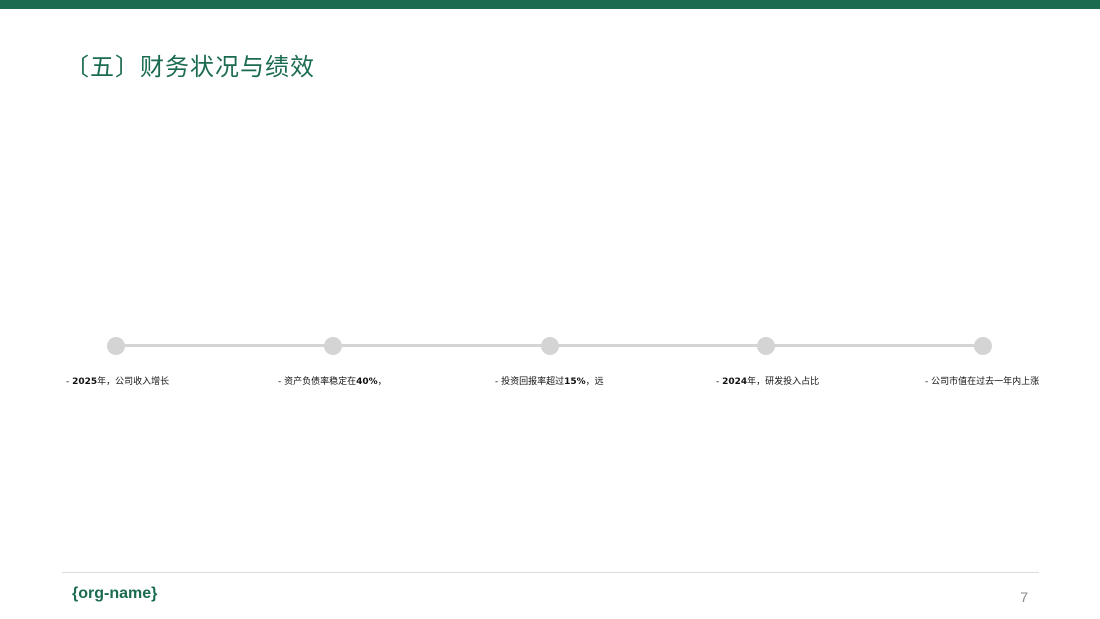 The height and width of the screenshot is (619, 1100). I want to click on timeline-item-highlight: 15%, so click(575, 382).